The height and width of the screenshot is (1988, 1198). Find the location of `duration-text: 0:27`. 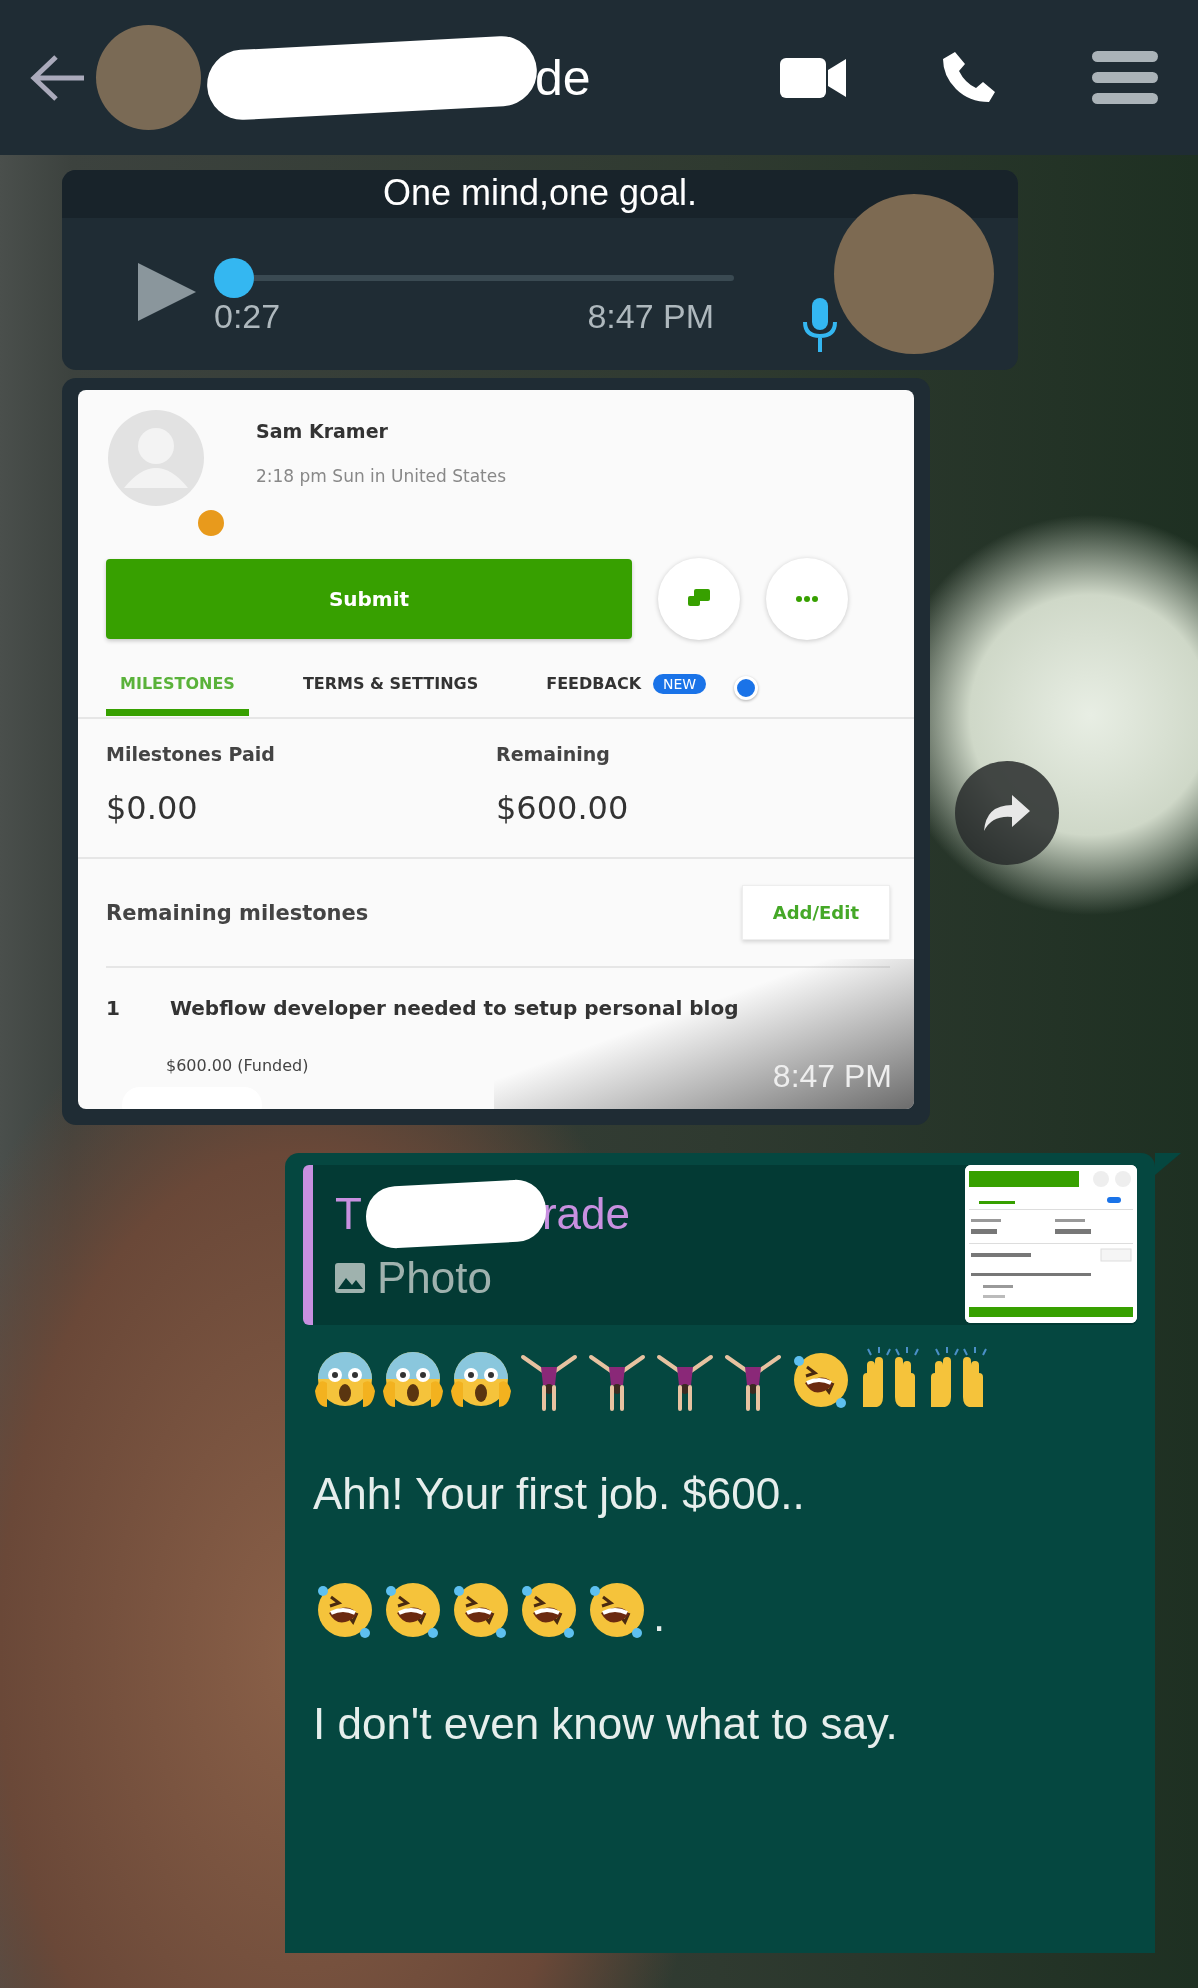

duration-text: 0:27 is located at coordinates (247, 316).